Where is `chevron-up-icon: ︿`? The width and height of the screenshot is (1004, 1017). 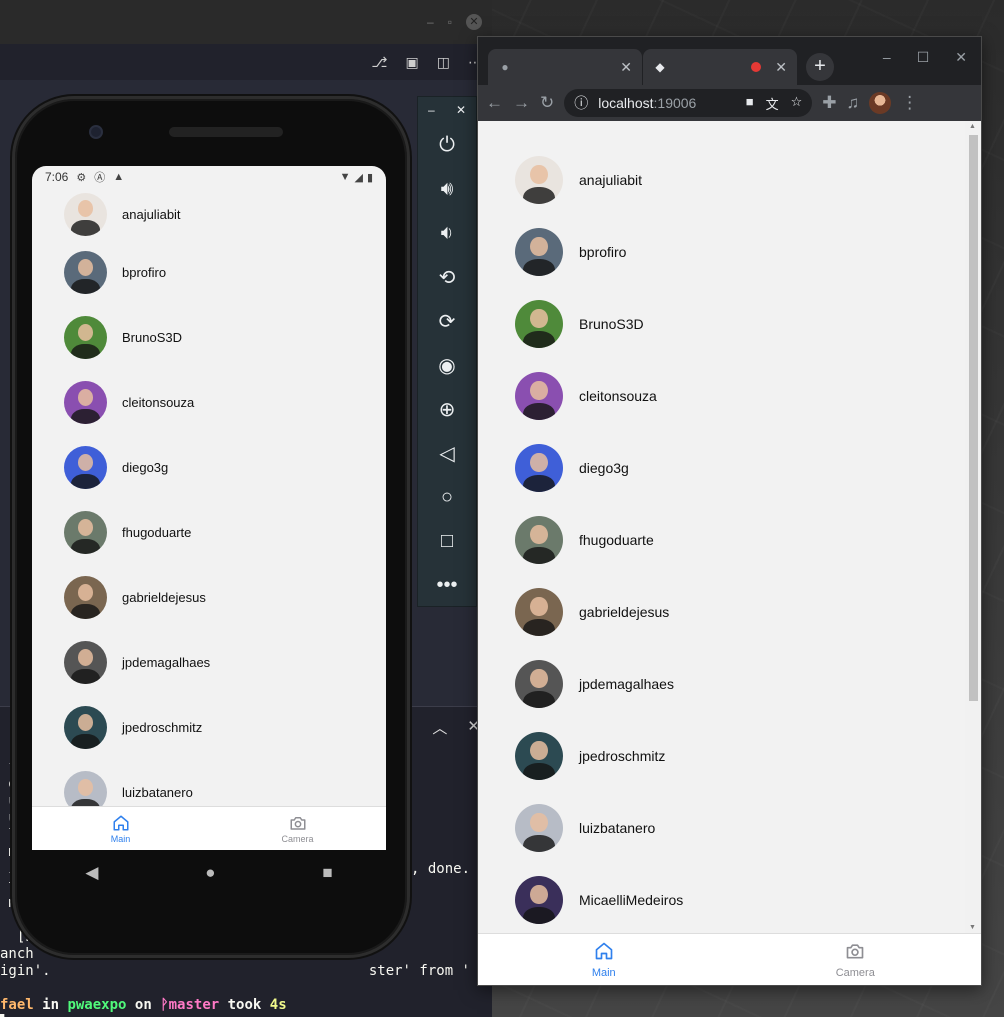 chevron-up-icon: ︿ is located at coordinates (439, 727).